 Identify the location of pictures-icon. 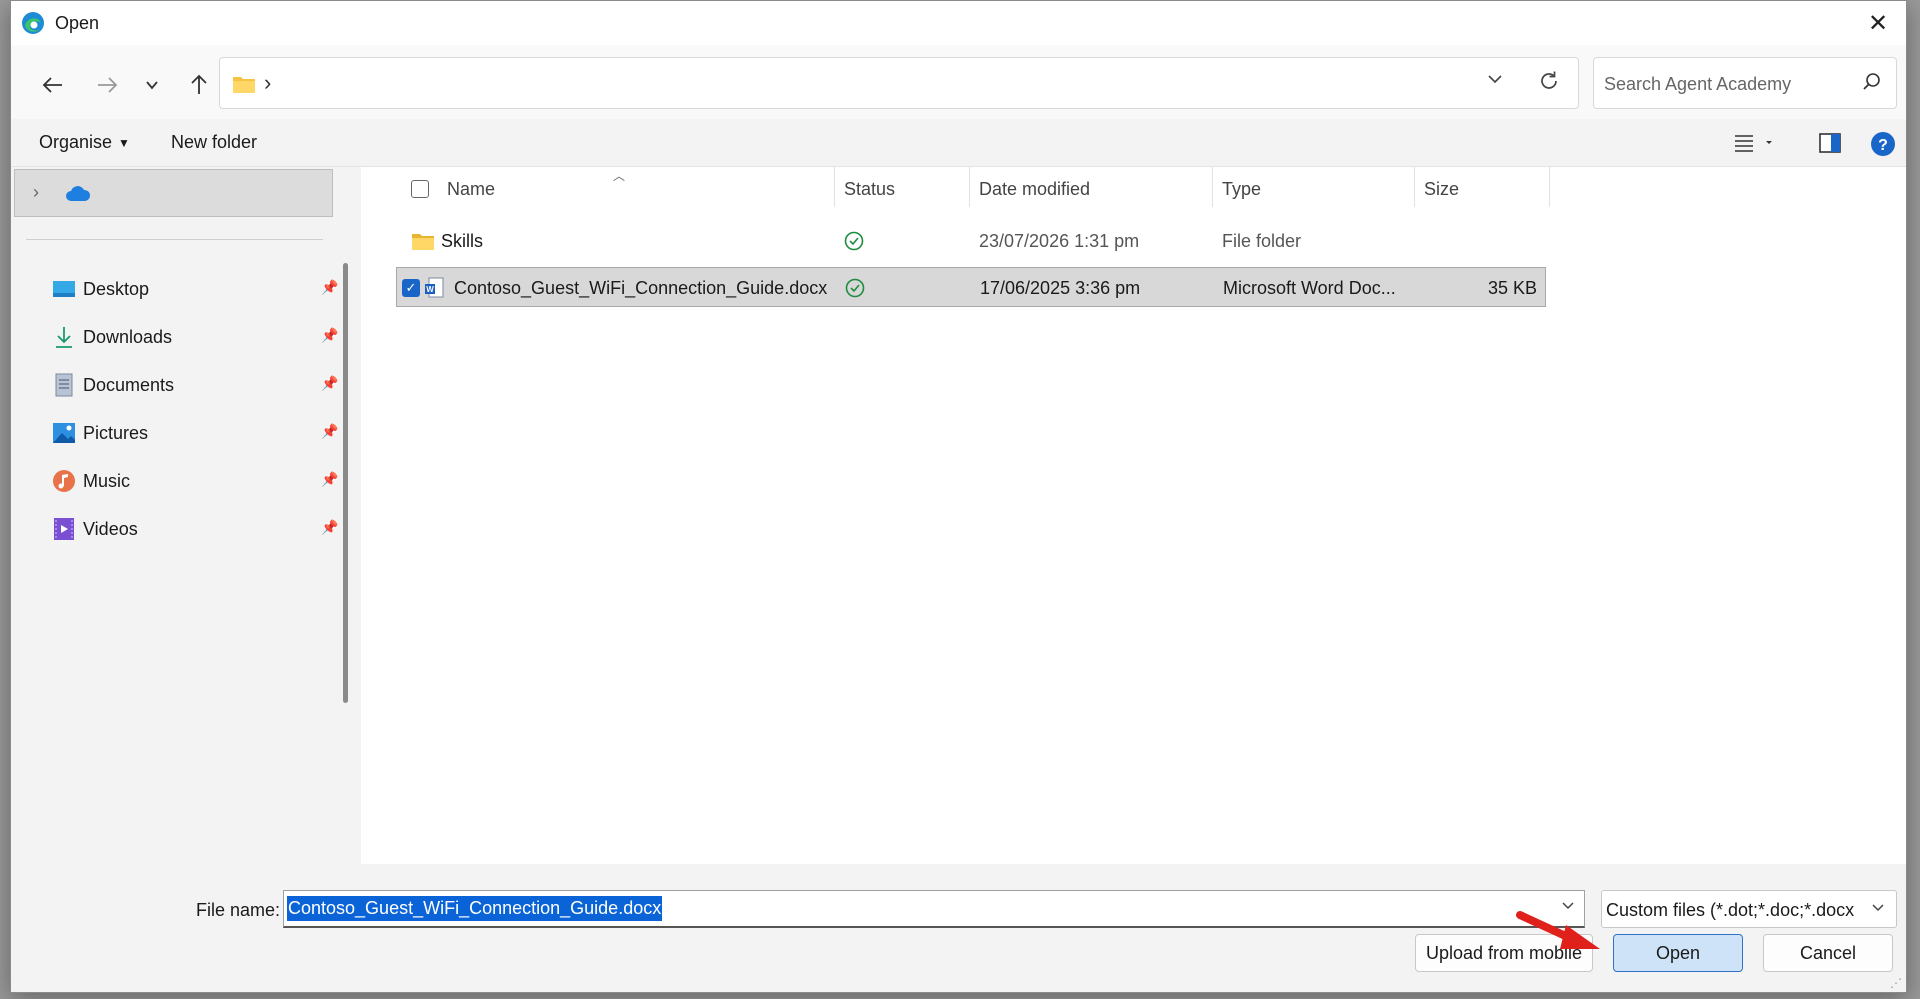
(64, 433).